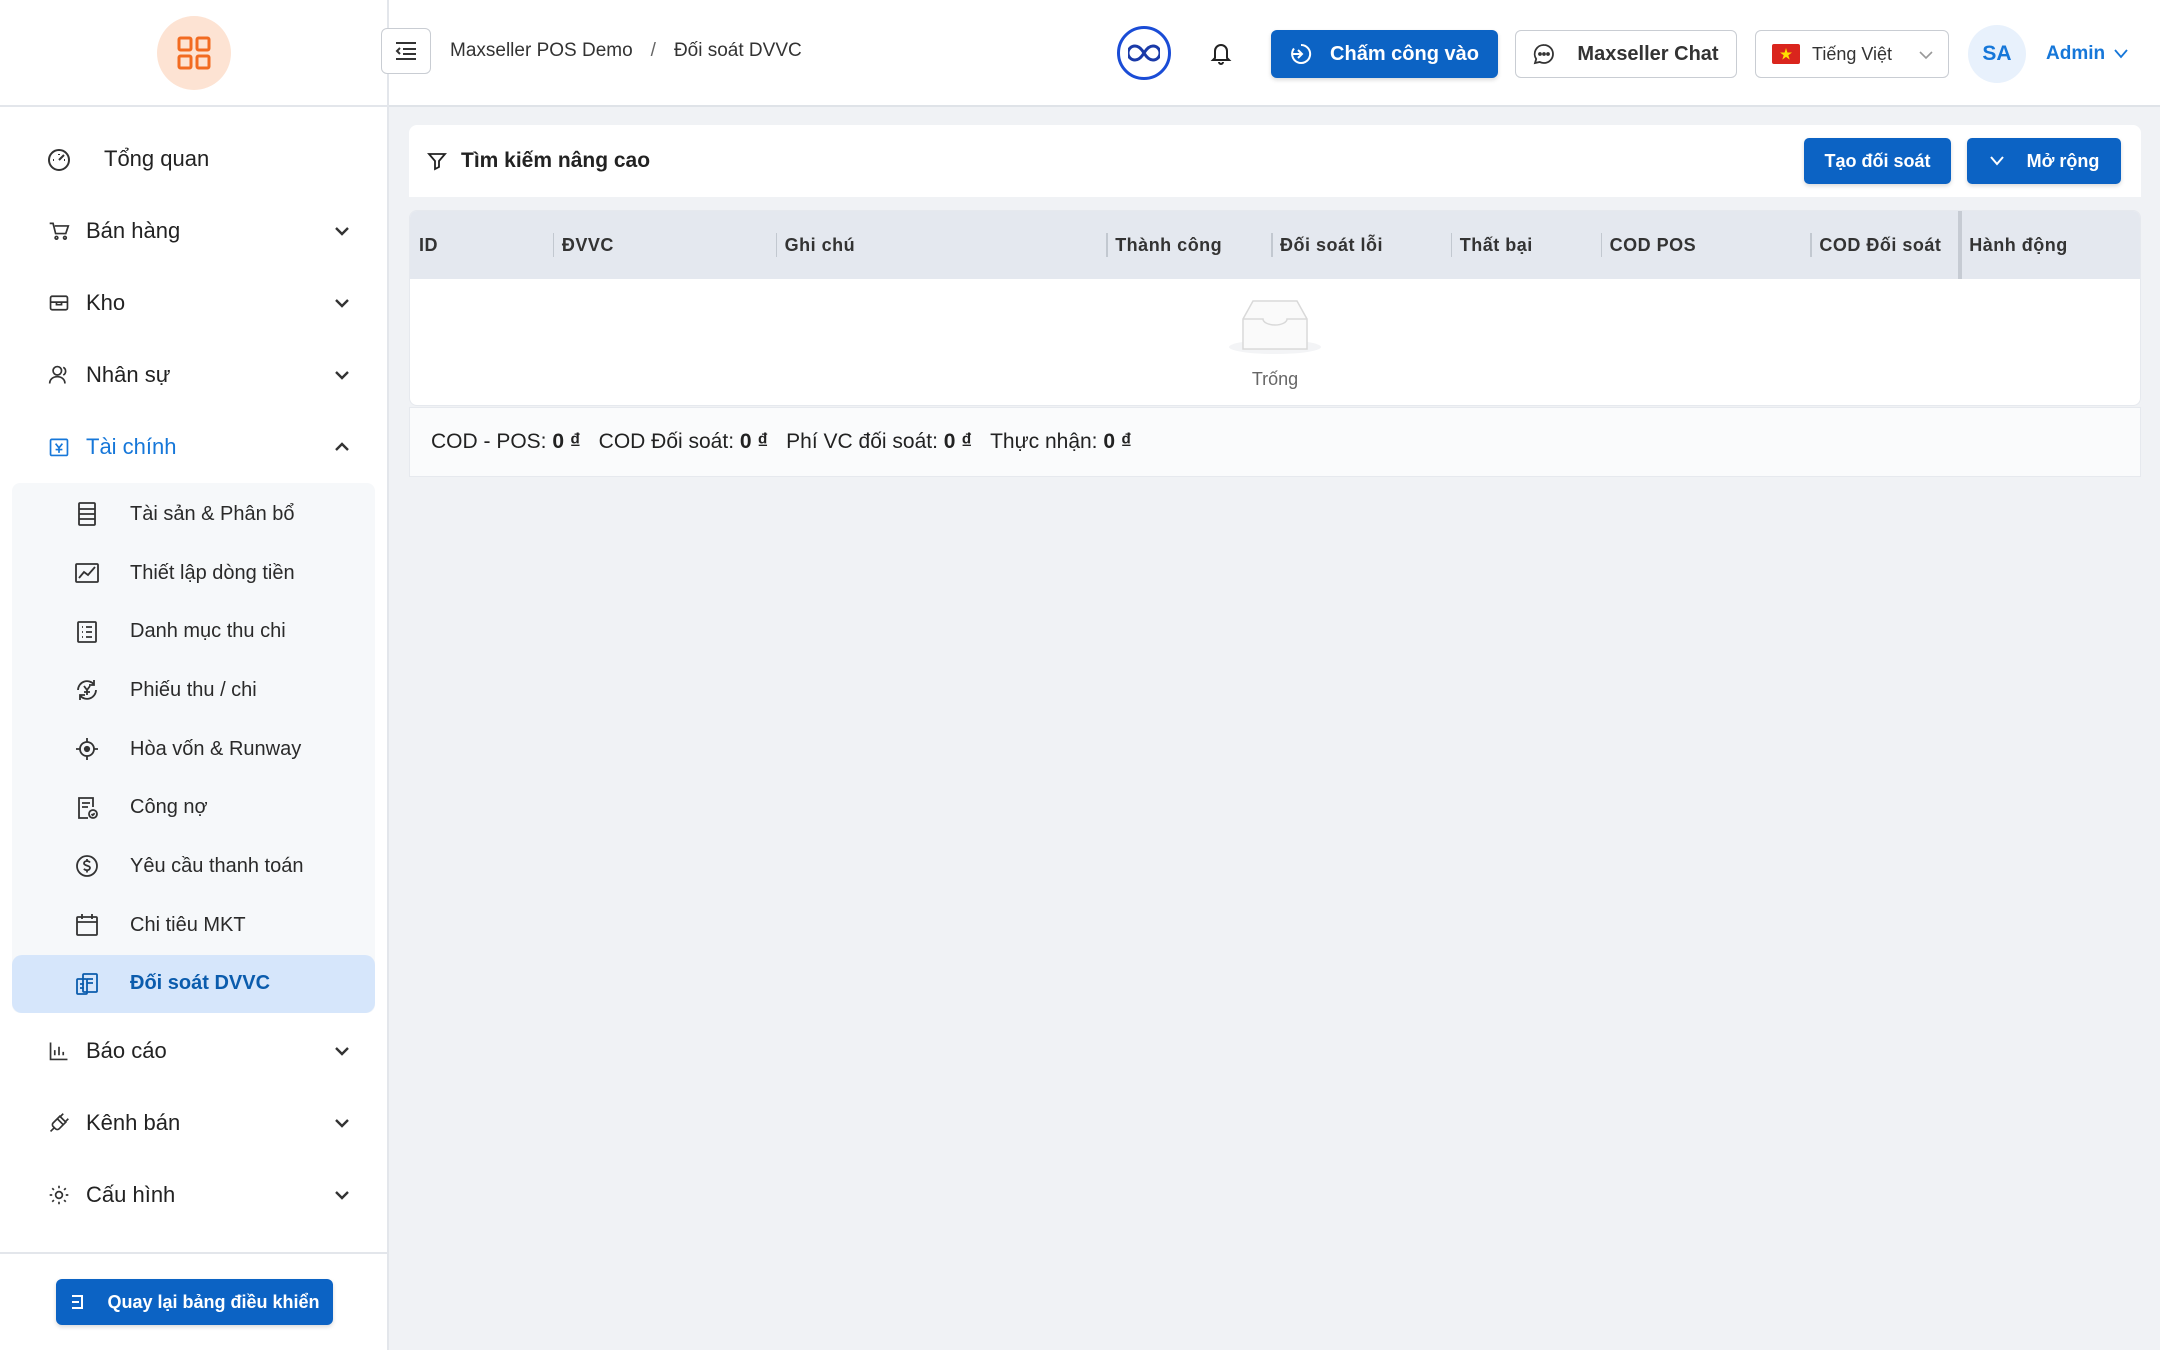  Describe the element at coordinates (1885, 245) in the screenshot. I see `column-header-cod-reconcile: COD Đối soát` at that location.